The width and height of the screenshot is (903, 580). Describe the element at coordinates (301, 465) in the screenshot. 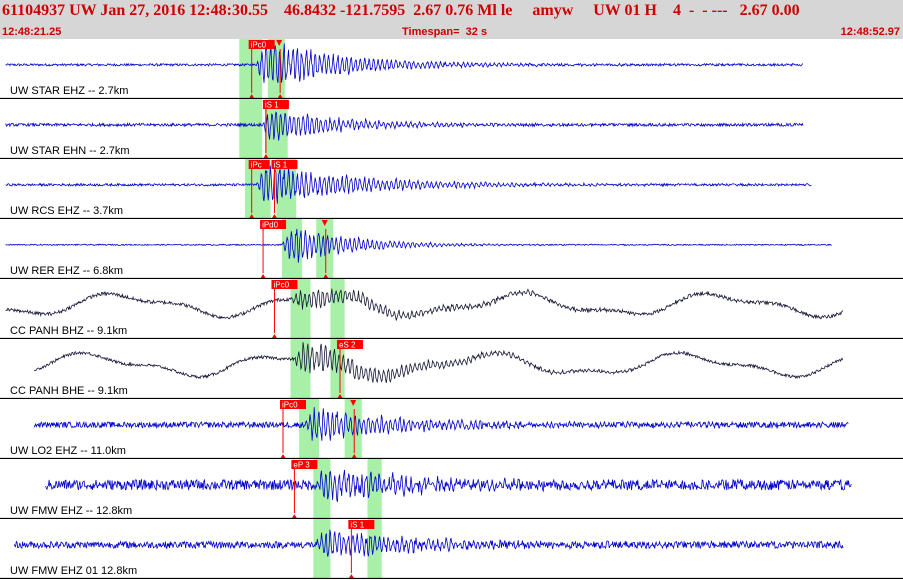

I see `pick-label: eP 3` at that location.